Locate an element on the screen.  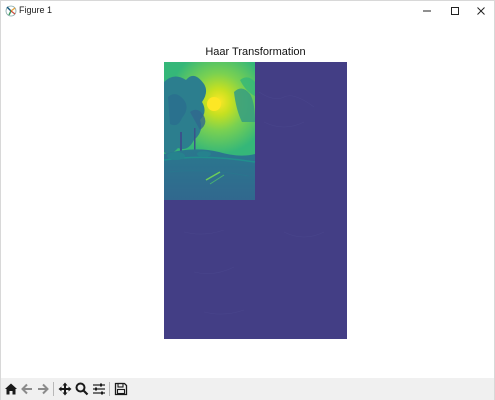
forward-button is located at coordinates (43, 389).